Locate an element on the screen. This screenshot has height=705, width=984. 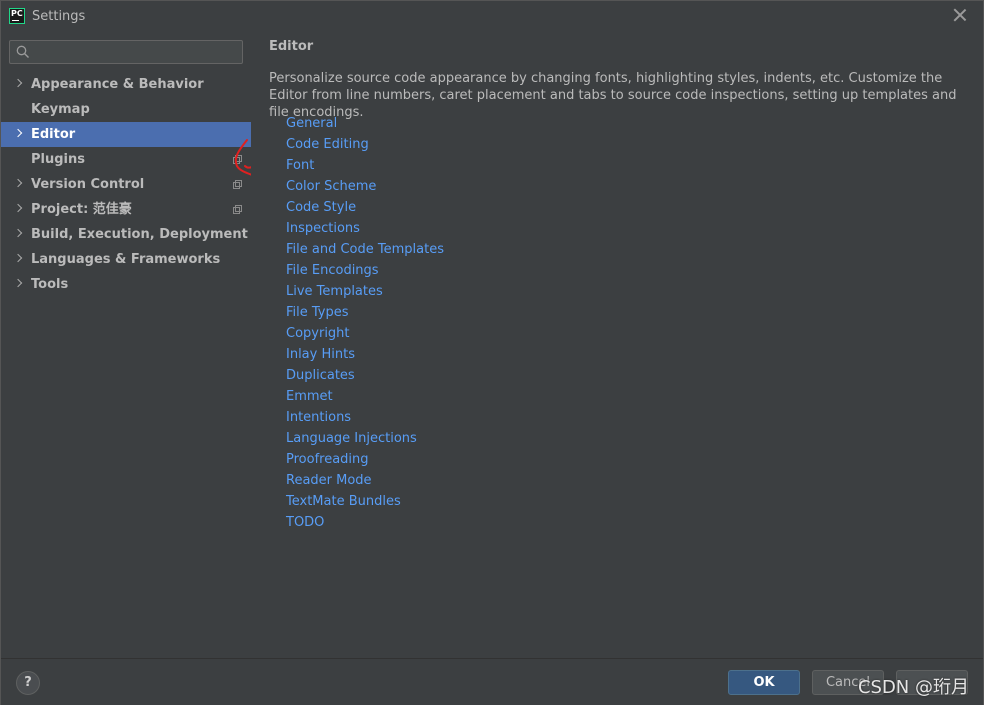
search-input is located at coordinates (134, 52).